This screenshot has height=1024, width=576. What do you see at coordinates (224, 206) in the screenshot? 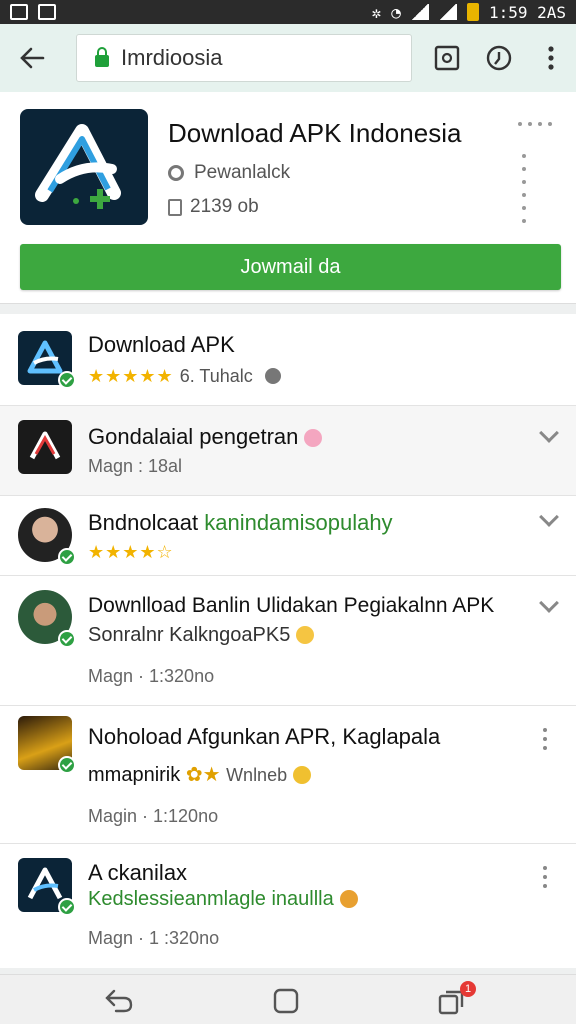
I see `size-text: 2139 ob` at bounding box center [224, 206].